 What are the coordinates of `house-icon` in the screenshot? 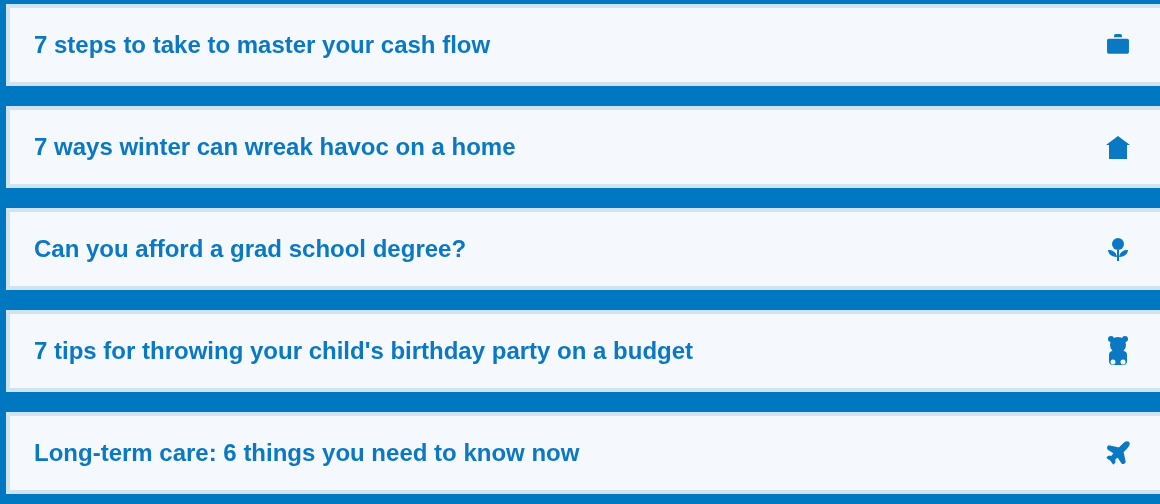 It's located at (1118, 147).